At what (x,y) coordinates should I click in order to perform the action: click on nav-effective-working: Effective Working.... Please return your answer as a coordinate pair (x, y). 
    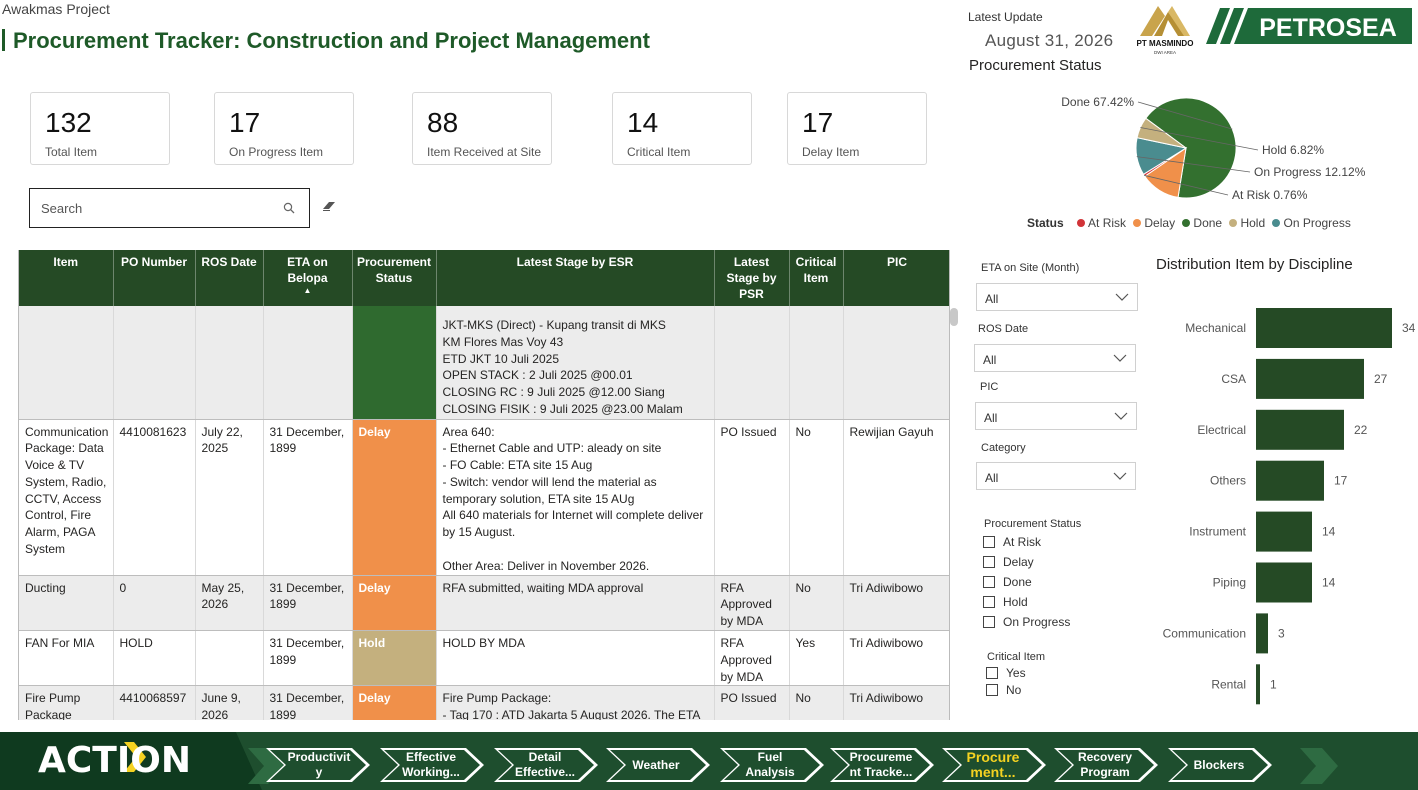
    Looking at the image, I should click on (431, 765).